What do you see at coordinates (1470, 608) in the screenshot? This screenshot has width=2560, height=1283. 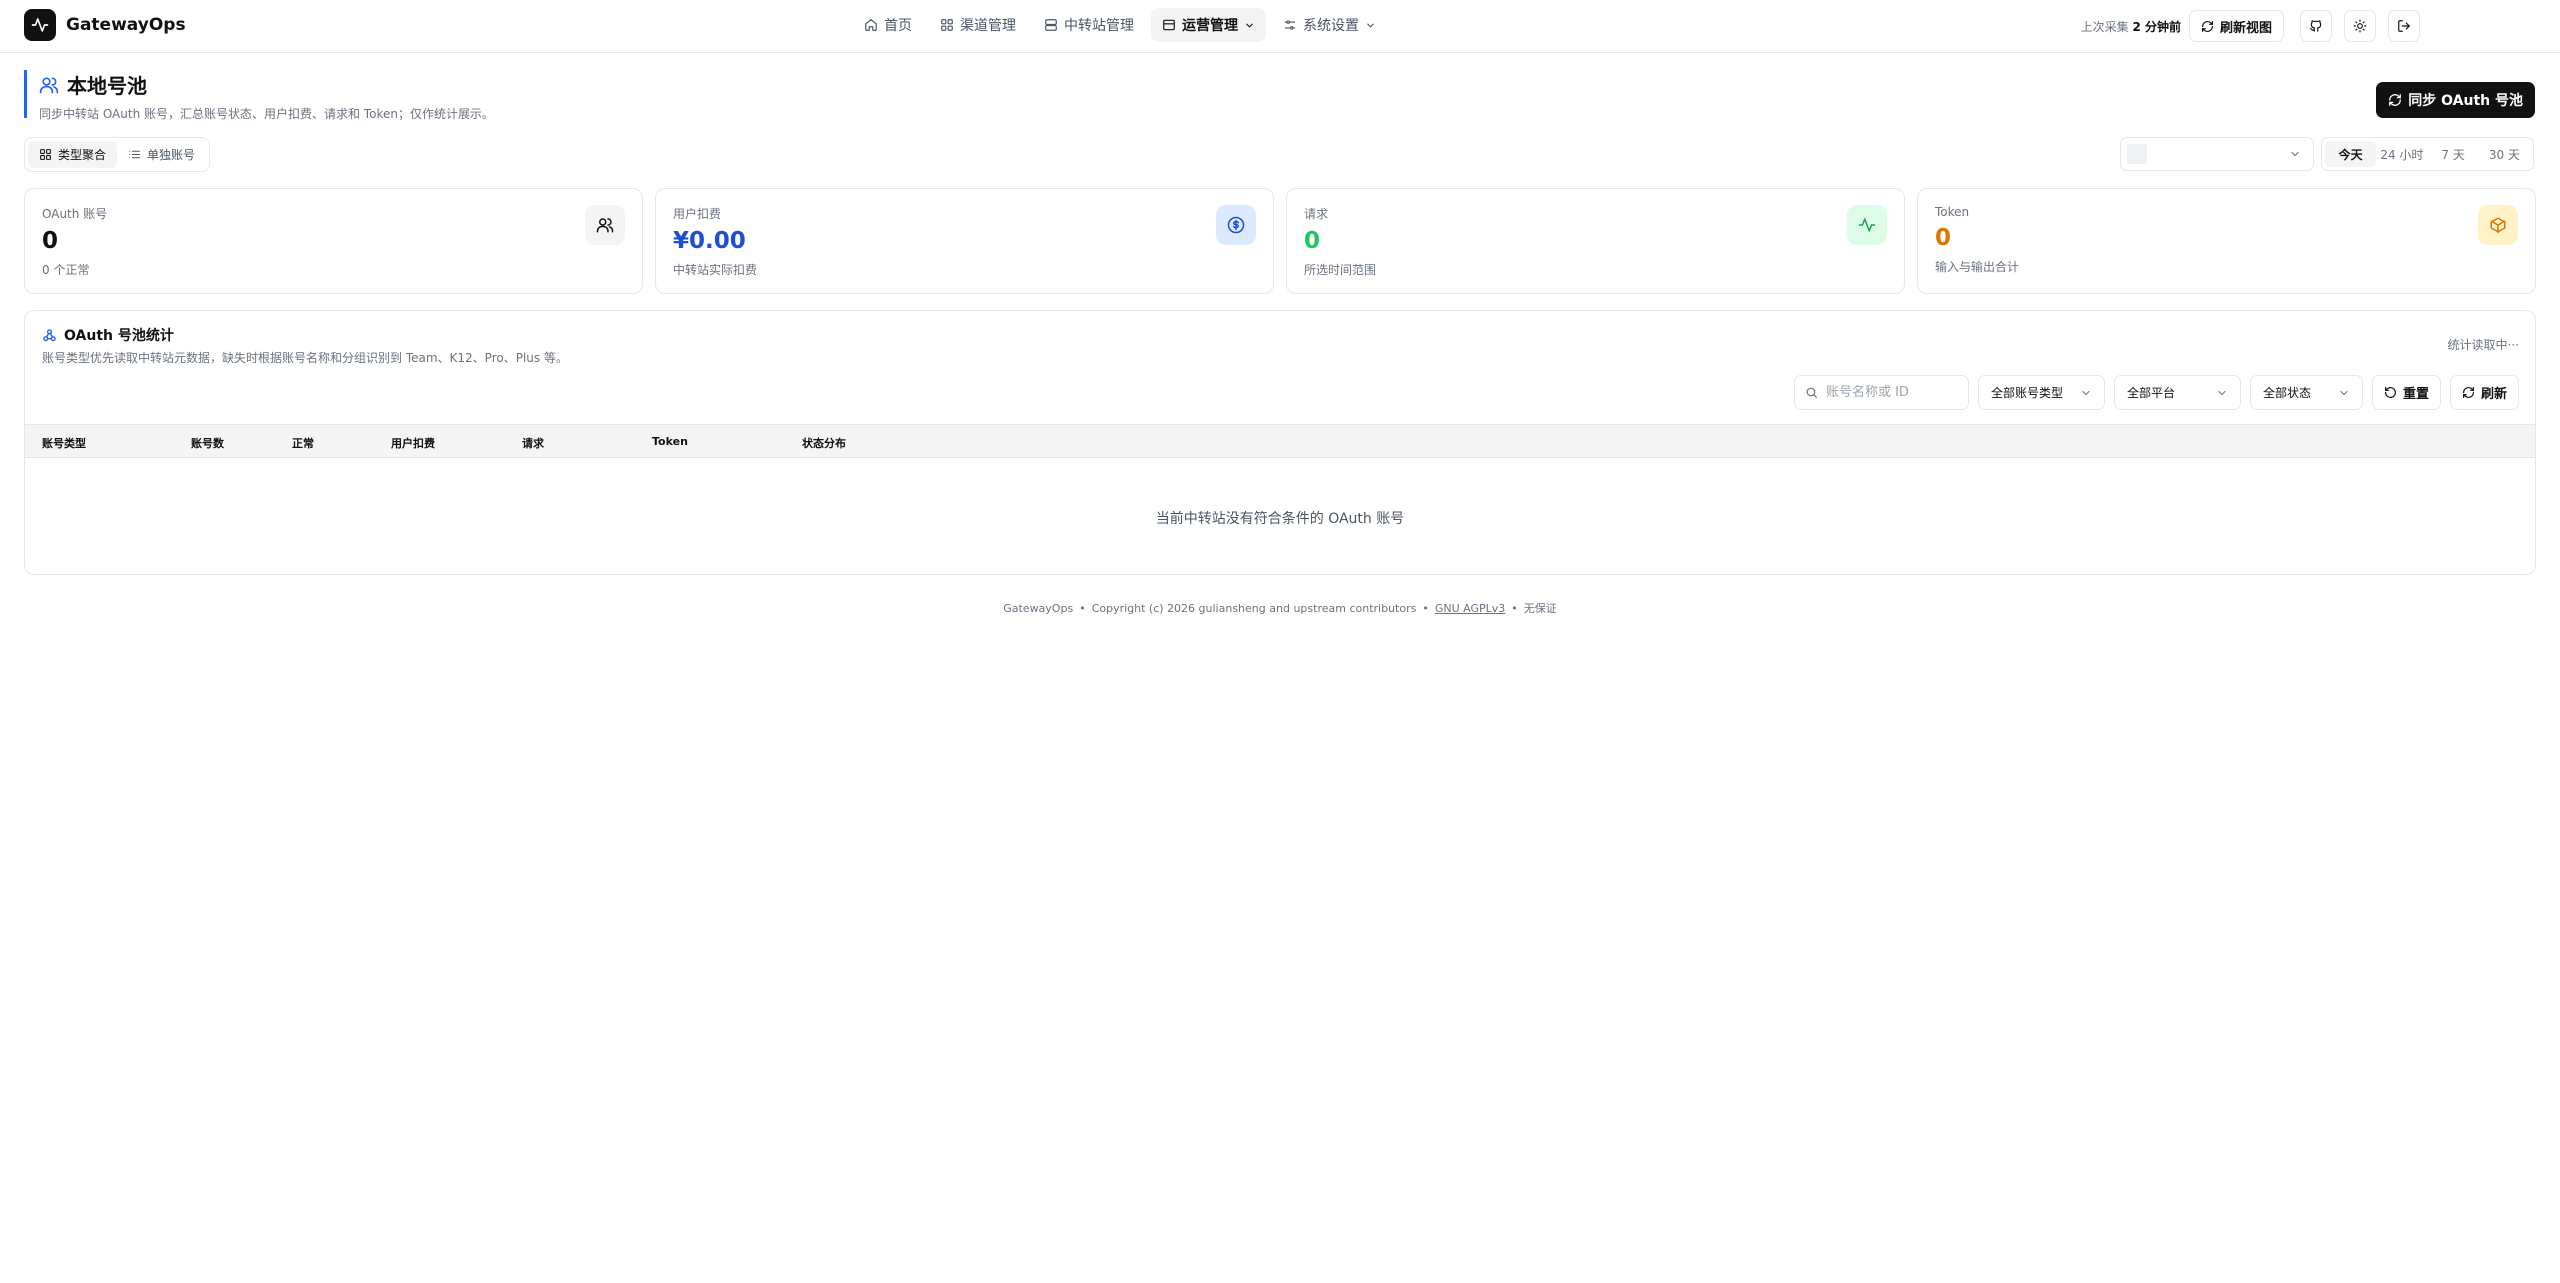 I see `license-link: GNU AGPLv3` at bounding box center [1470, 608].